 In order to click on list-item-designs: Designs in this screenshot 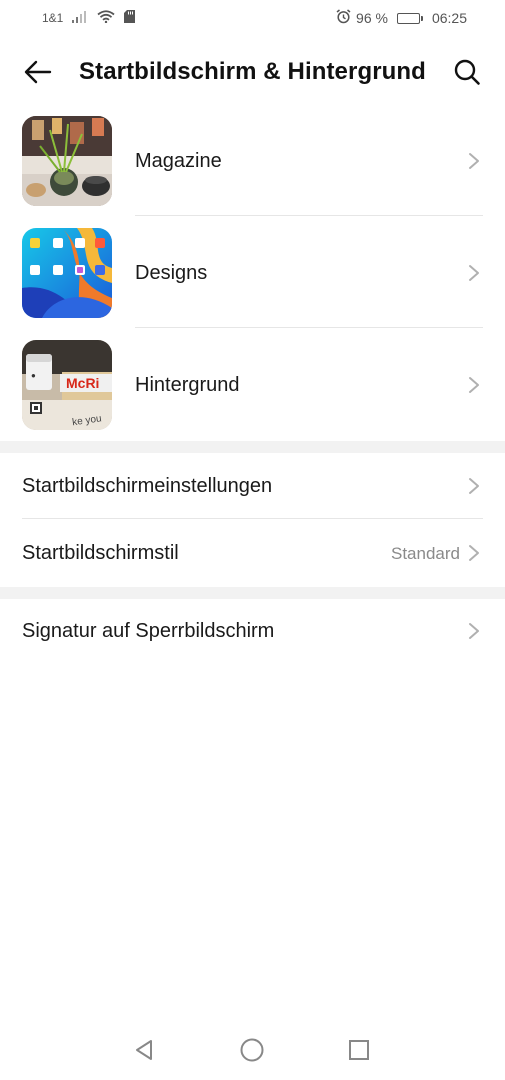, I will do `click(252, 272)`.